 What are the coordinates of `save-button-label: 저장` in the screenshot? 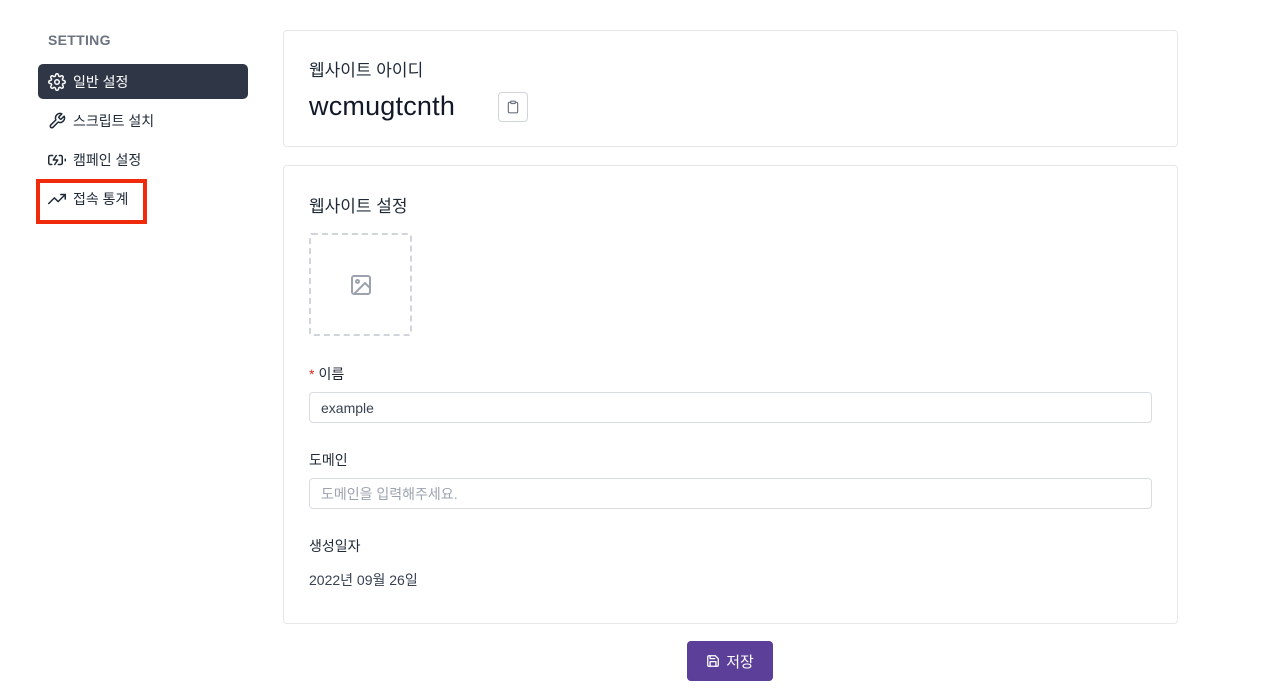 It's located at (740, 662).